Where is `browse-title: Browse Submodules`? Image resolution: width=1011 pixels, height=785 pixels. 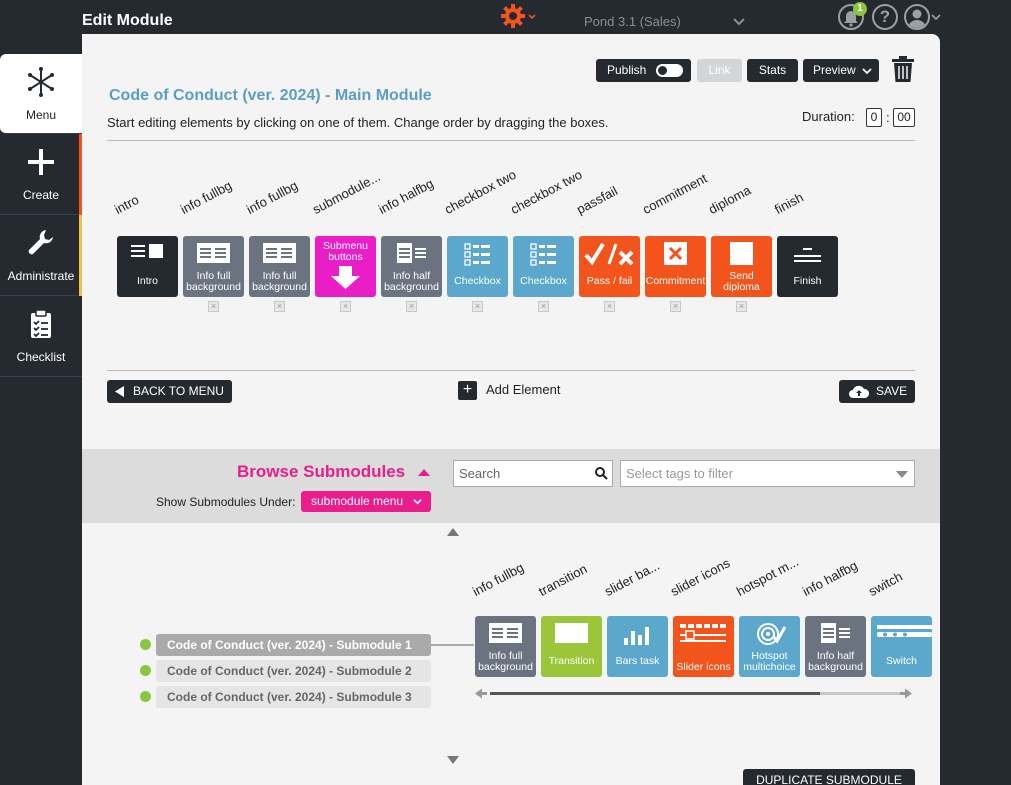
browse-title: Browse Submodules is located at coordinates (321, 472).